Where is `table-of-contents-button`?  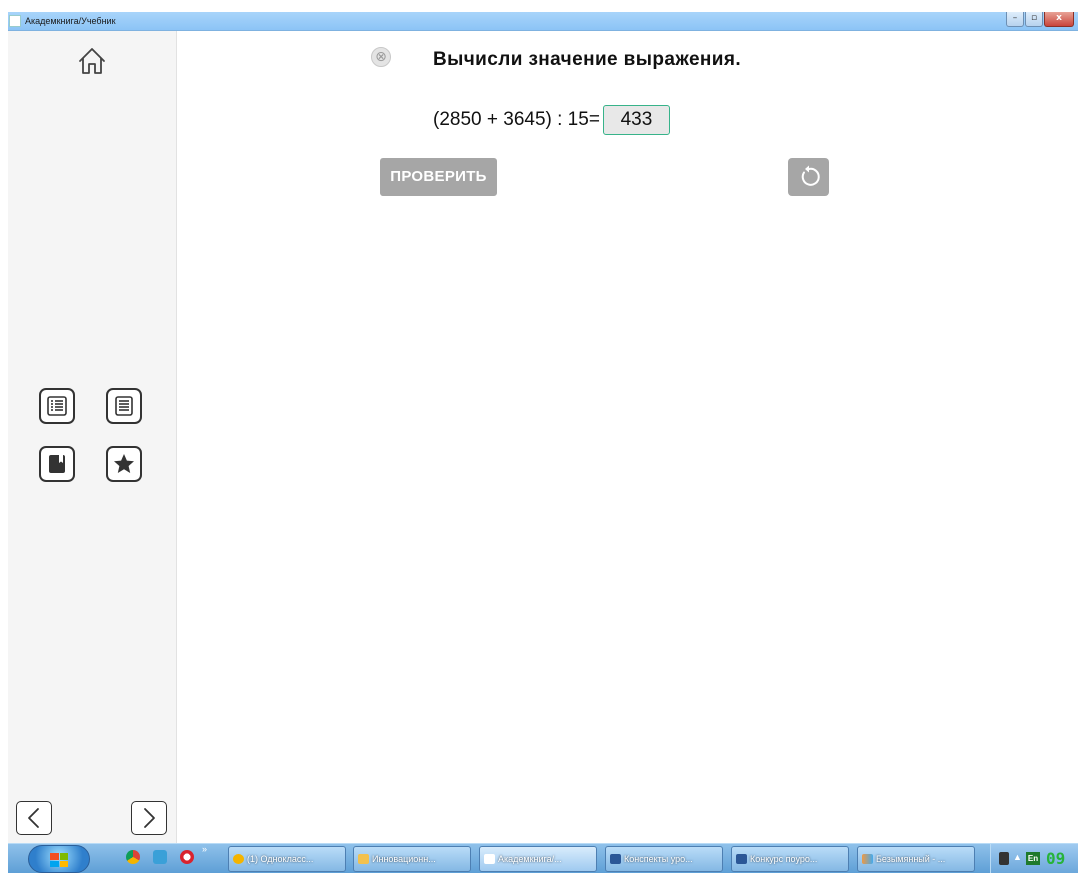
table-of-contents-button is located at coordinates (57, 406).